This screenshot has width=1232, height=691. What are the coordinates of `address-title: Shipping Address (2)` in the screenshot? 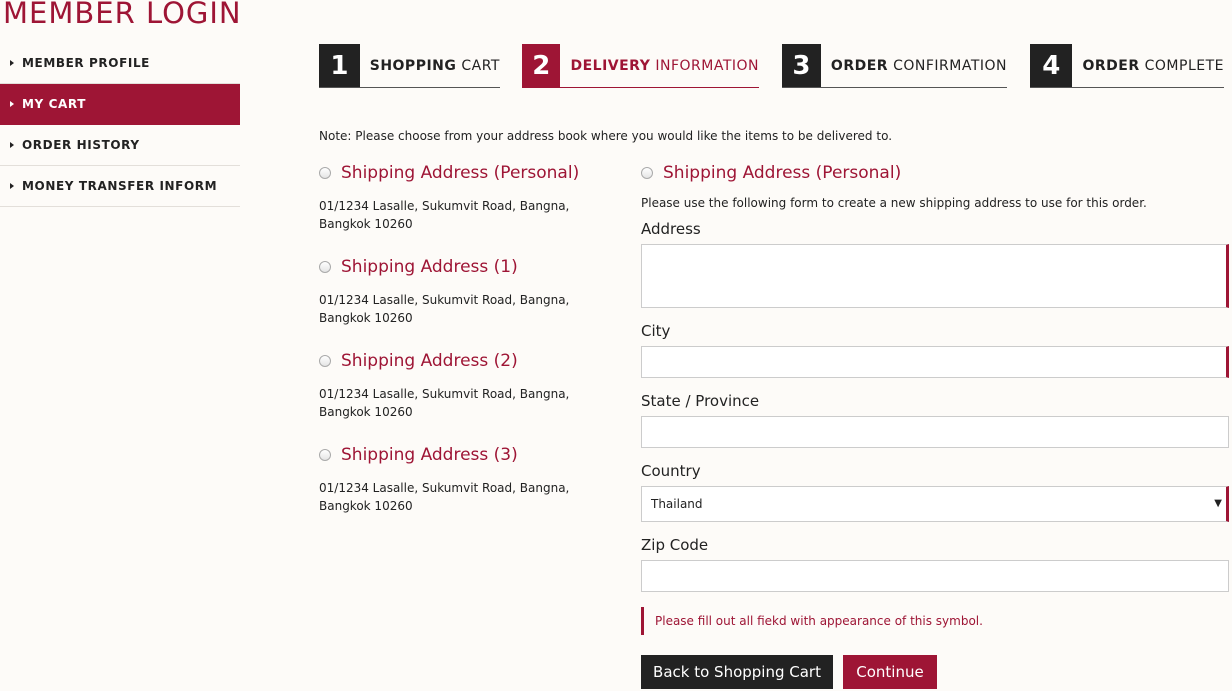 It's located at (429, 361).